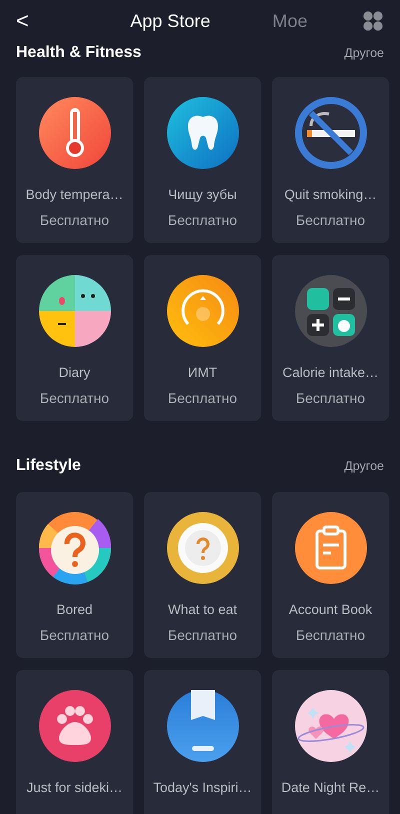 The image size is (400, 814). I want to click on calculator-icon, so click(331, 311).